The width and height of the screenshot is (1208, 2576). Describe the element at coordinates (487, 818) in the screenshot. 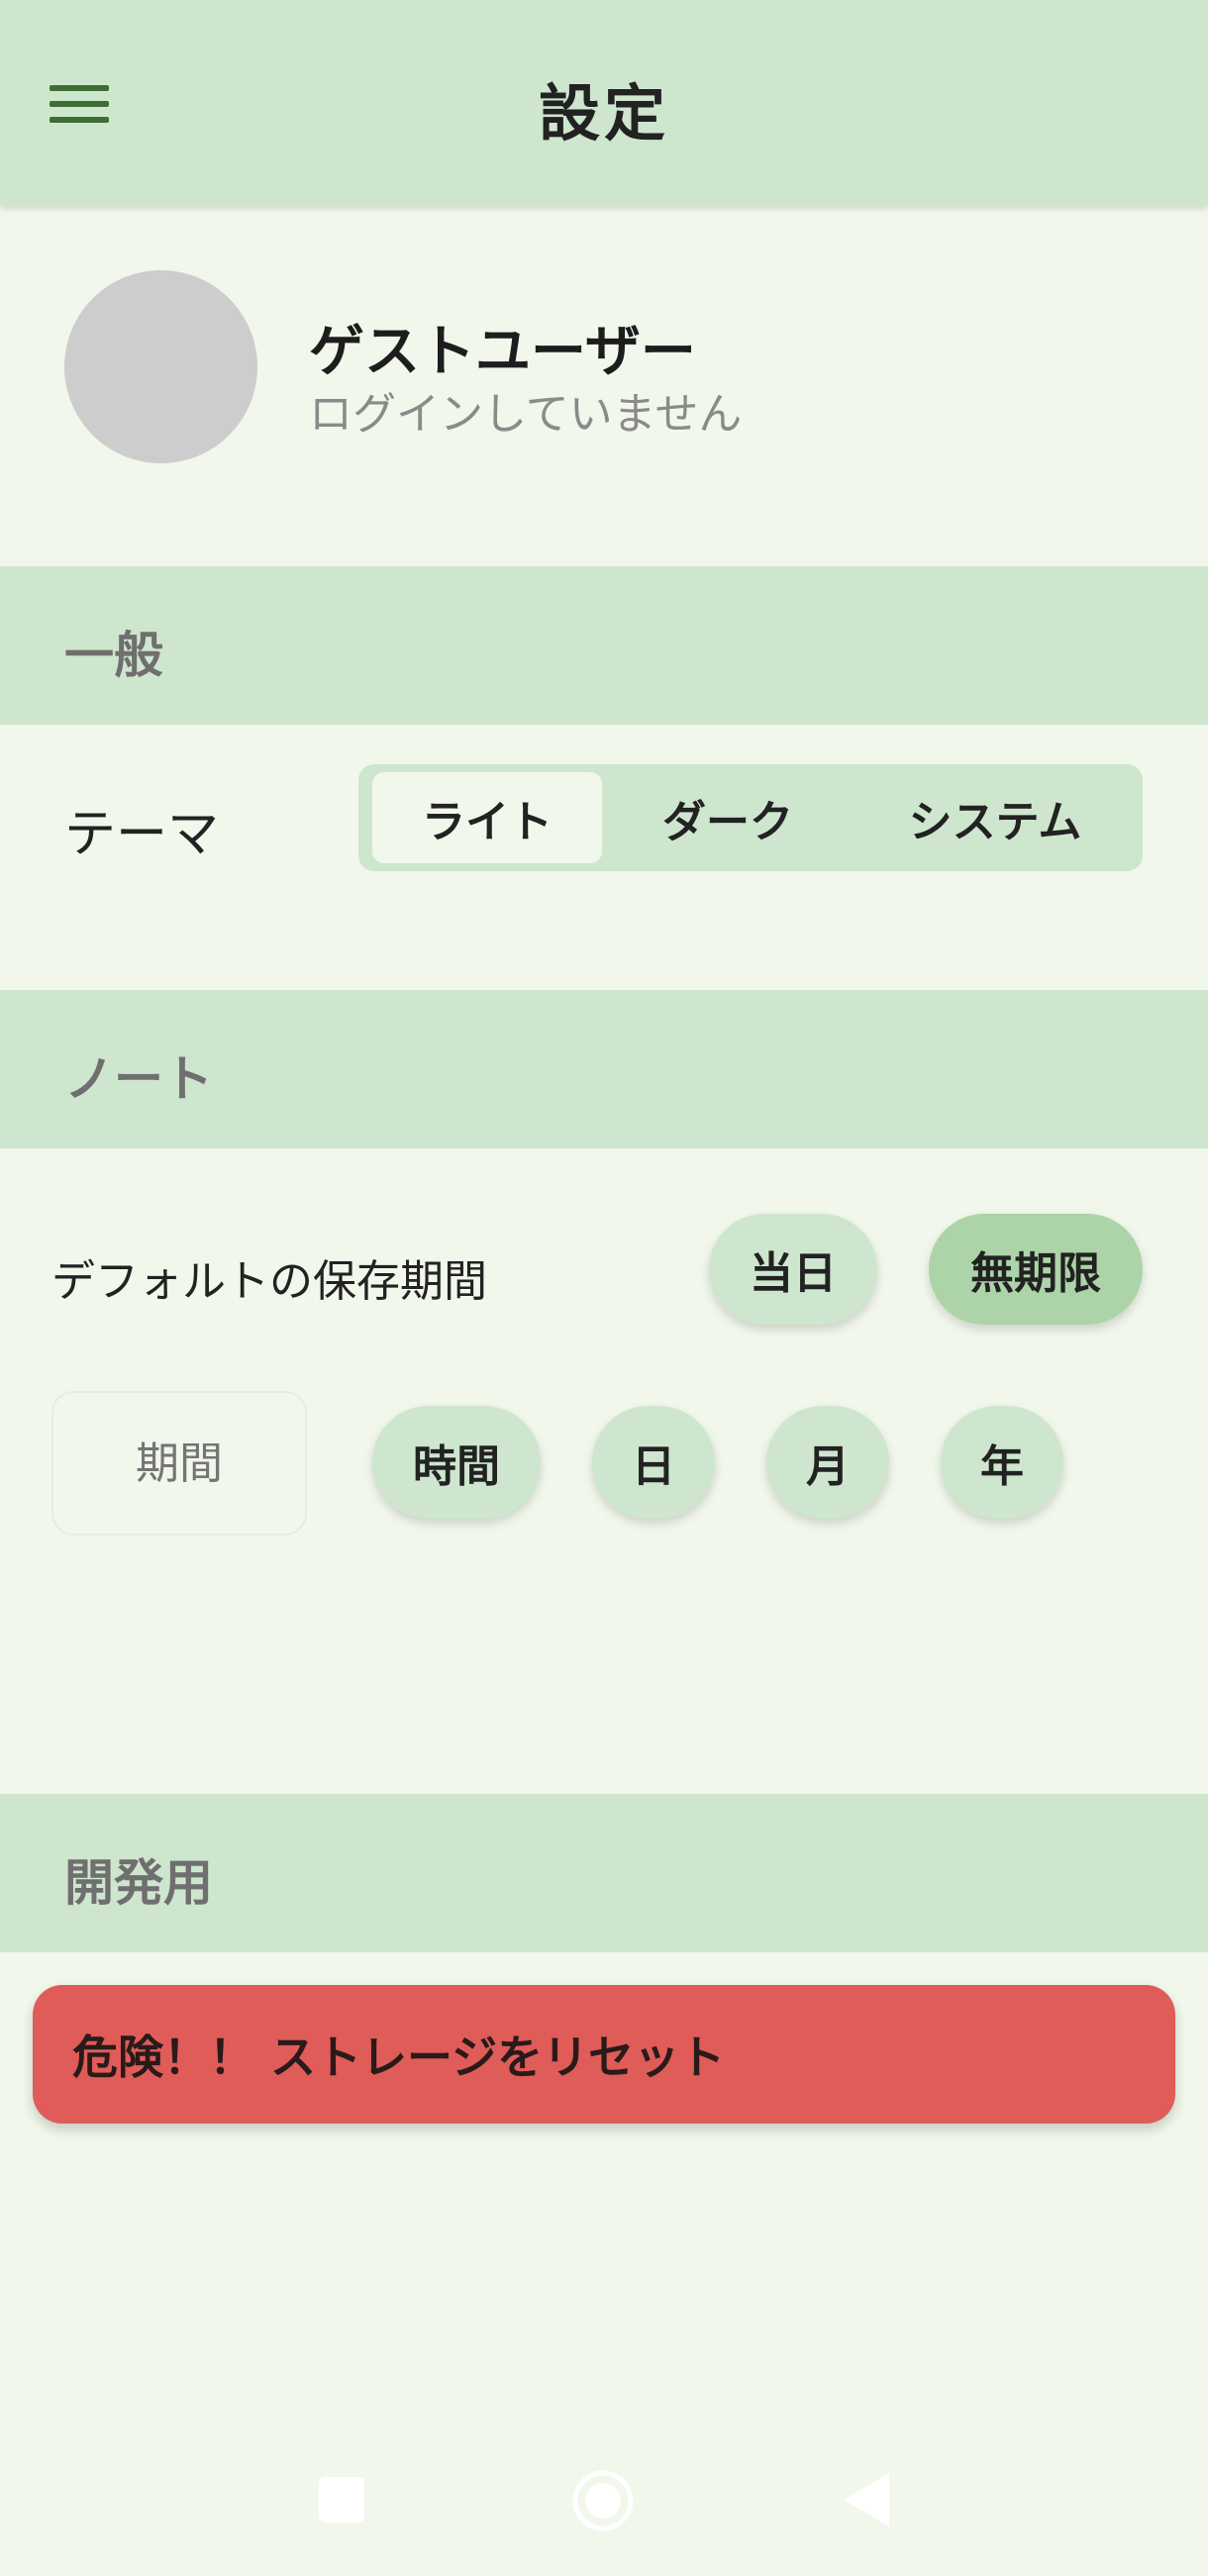

I see `theme-option-light: ライト` at that location.